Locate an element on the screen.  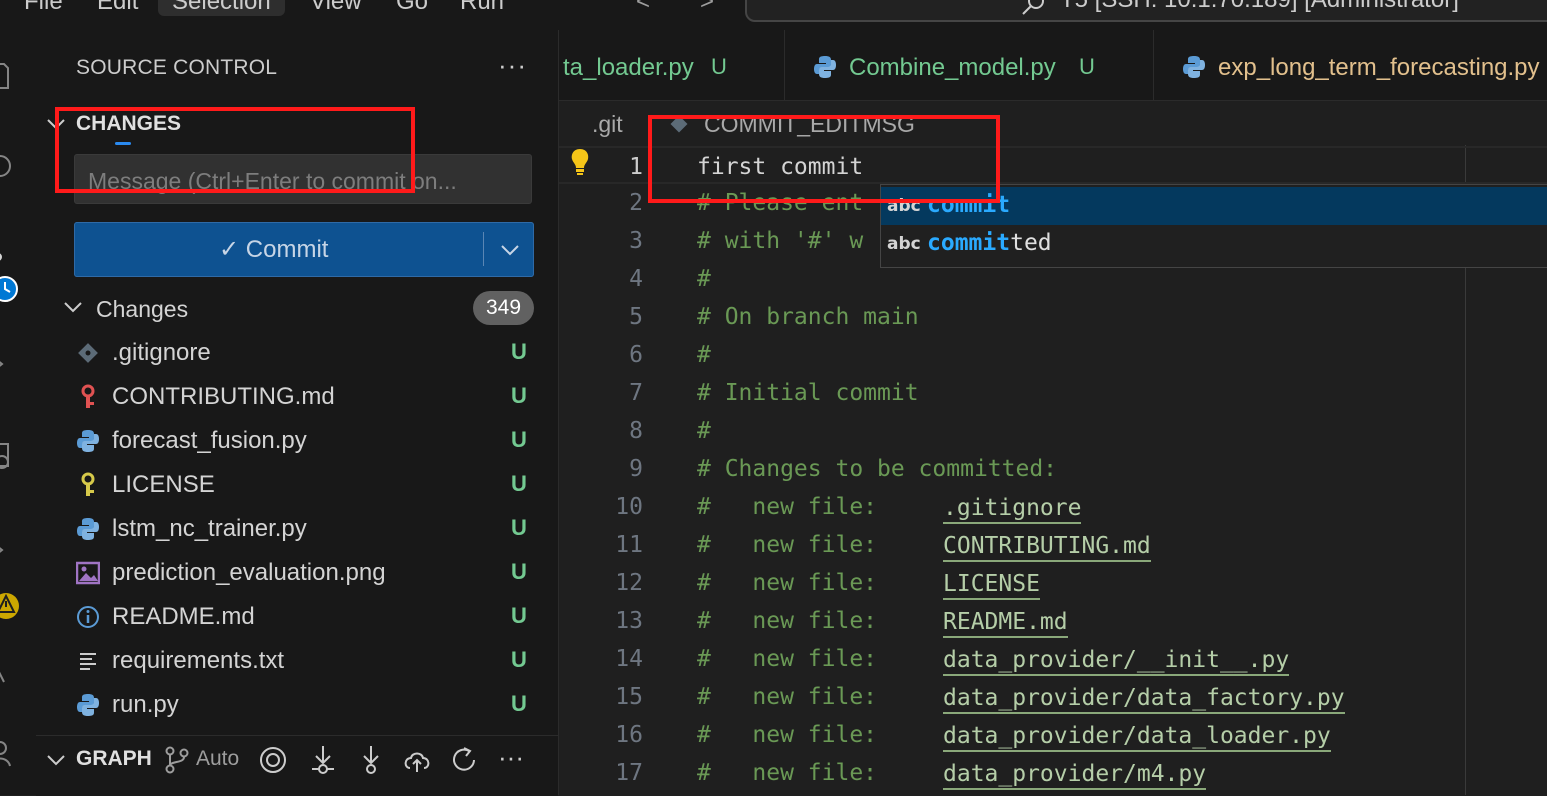
warning-badge-icon is located at coordinates (9, 606).